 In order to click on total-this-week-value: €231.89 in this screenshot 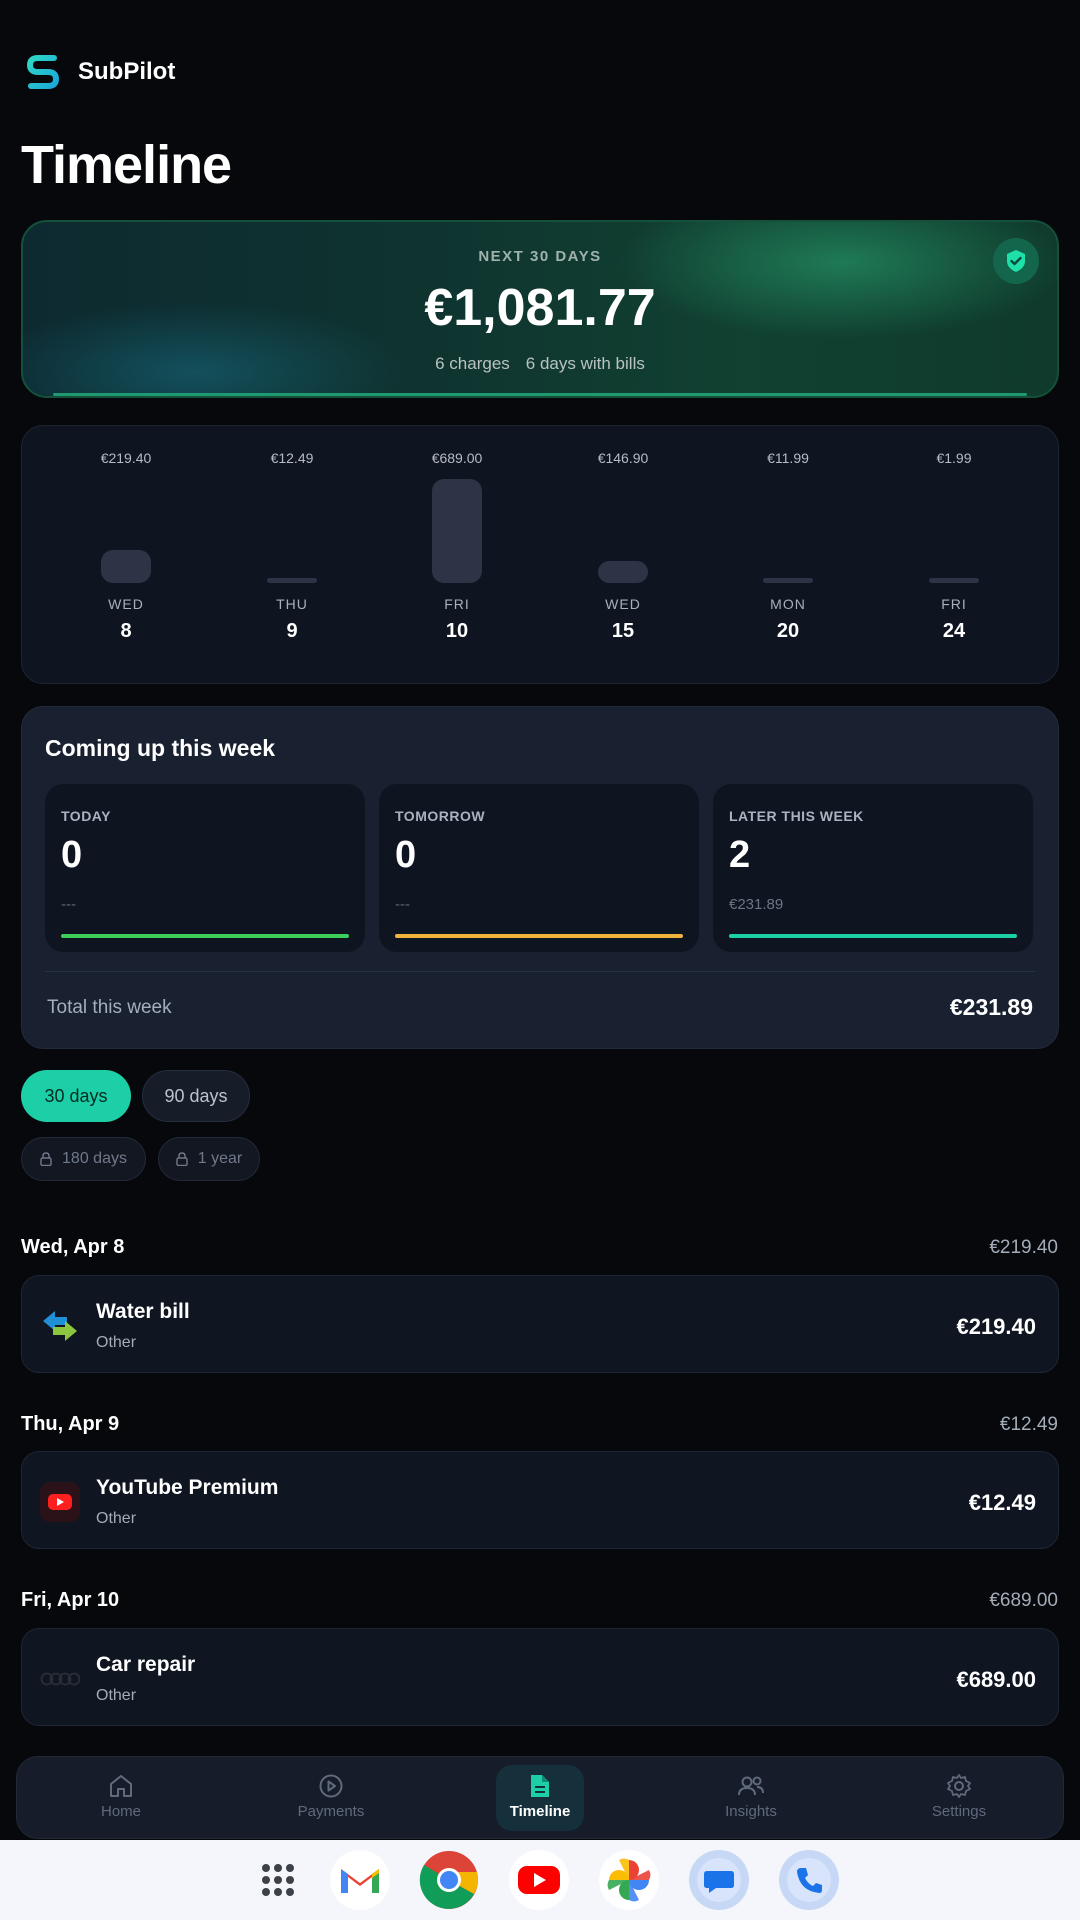, I will do `click(991, 1007)`.